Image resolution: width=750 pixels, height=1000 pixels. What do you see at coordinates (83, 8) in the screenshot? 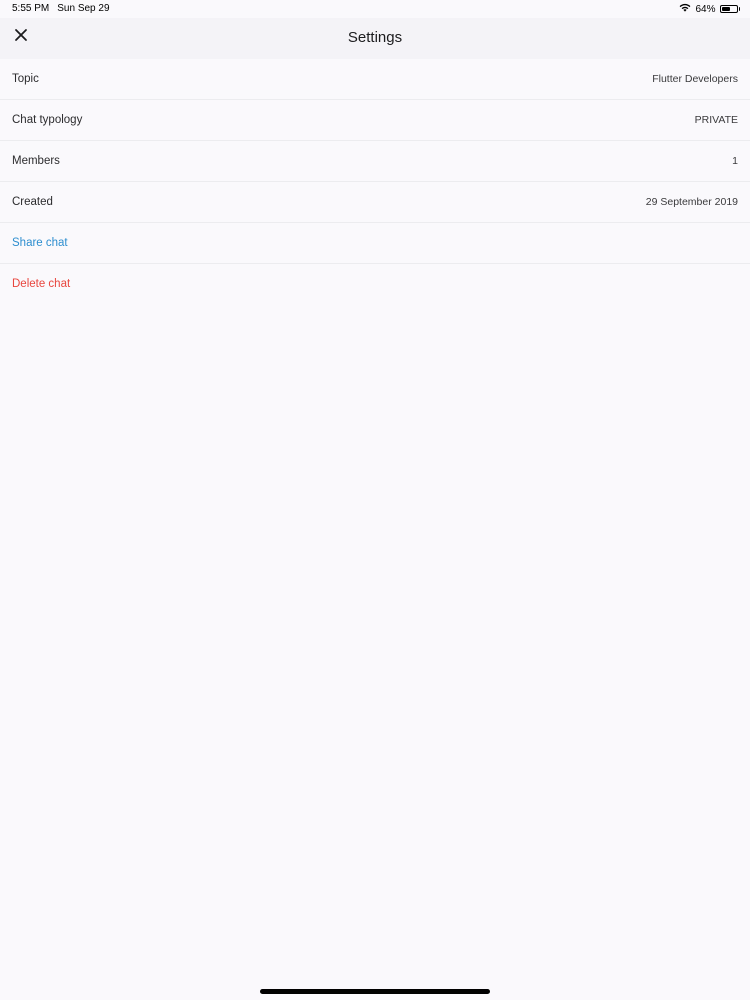
I see `status-date: Sun Sep 29` at bounding box center [83, 8].